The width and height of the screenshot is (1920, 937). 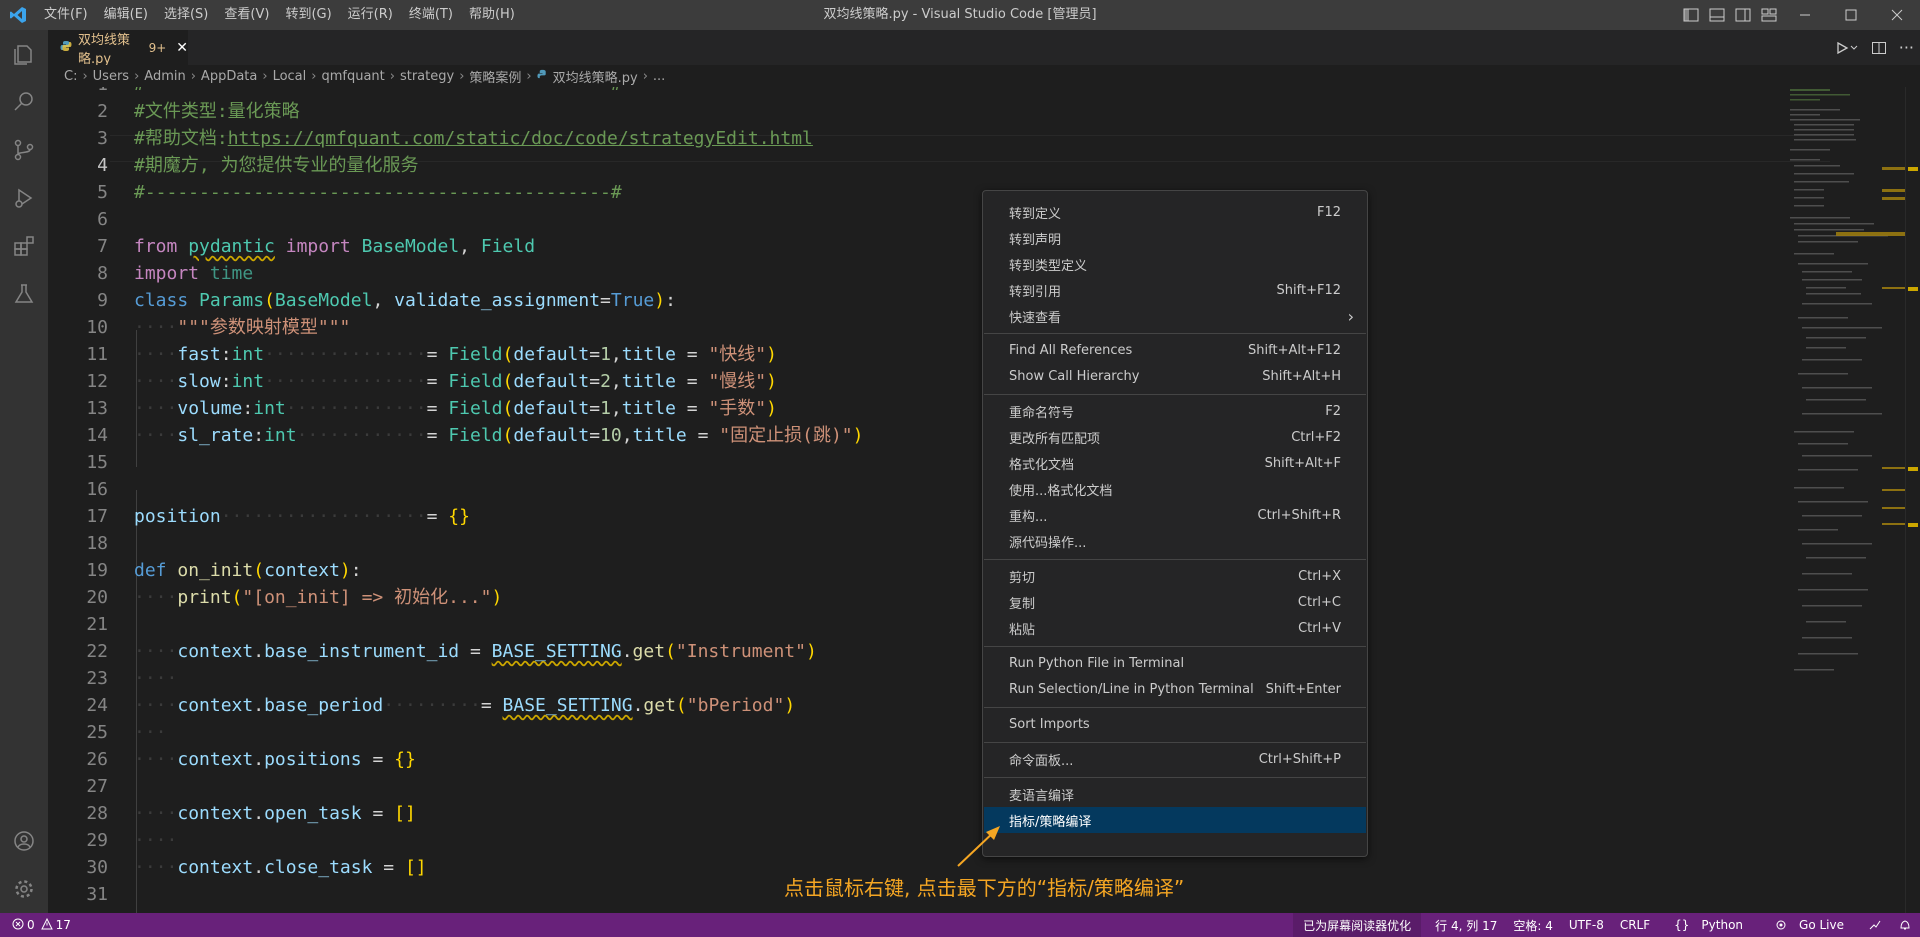 What do you see at coordinates (1809, 925) in the screenshot?
I see `go-live-button: Go Live` at bounding box center [1809, 925].